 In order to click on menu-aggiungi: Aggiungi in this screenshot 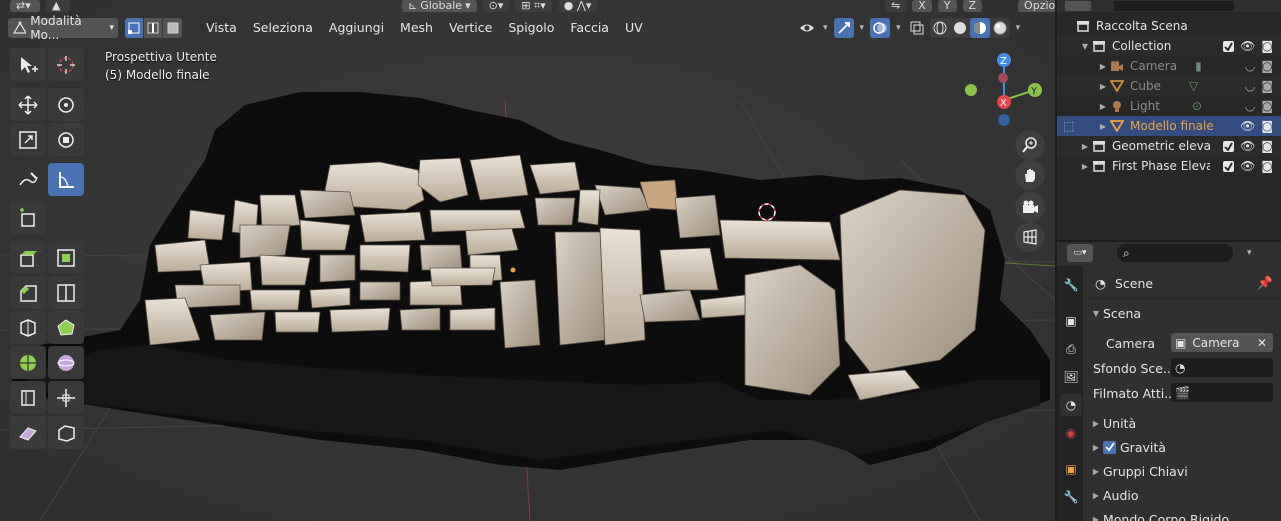, I will do `click(356, 28)`.